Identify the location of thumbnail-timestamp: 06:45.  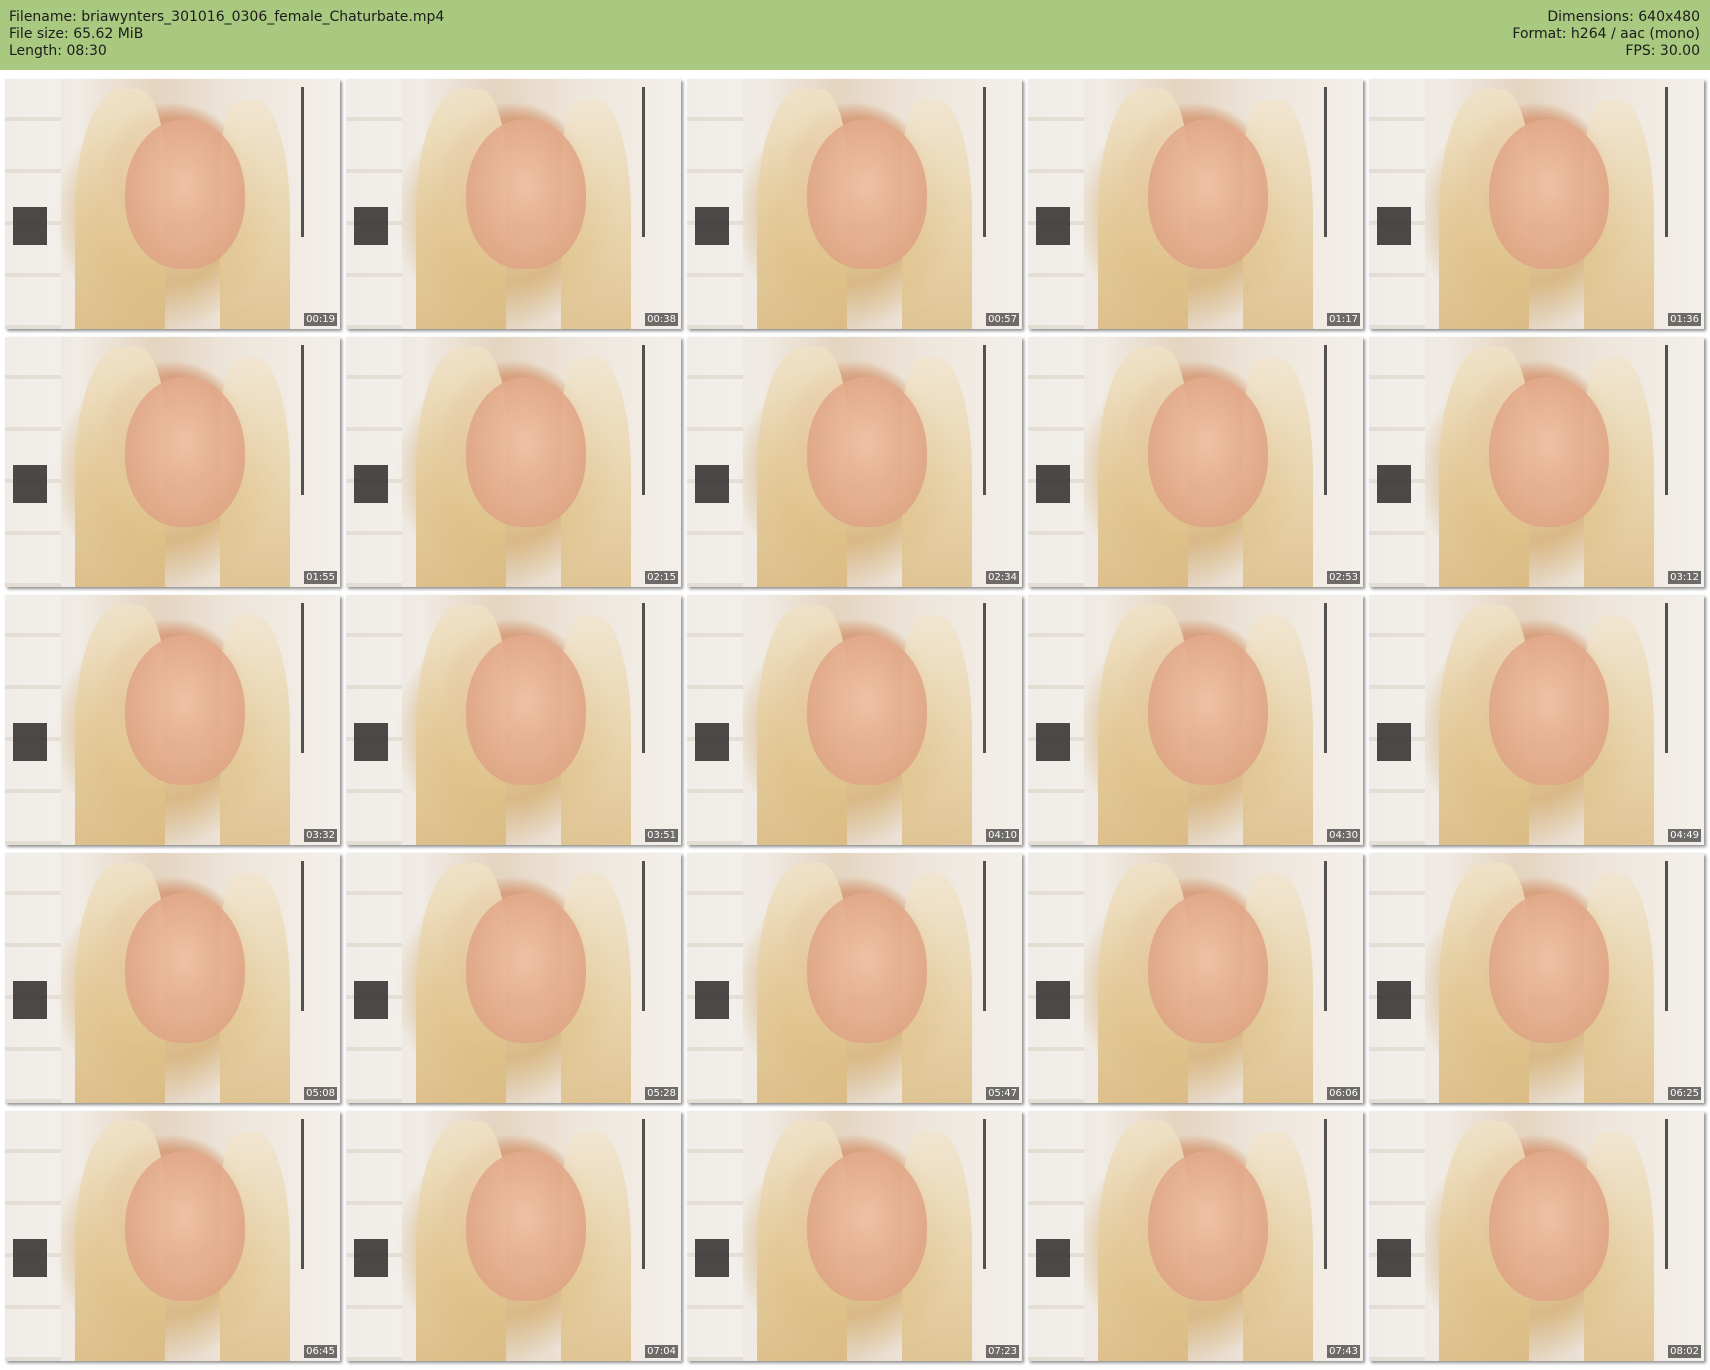
(320, 1351).